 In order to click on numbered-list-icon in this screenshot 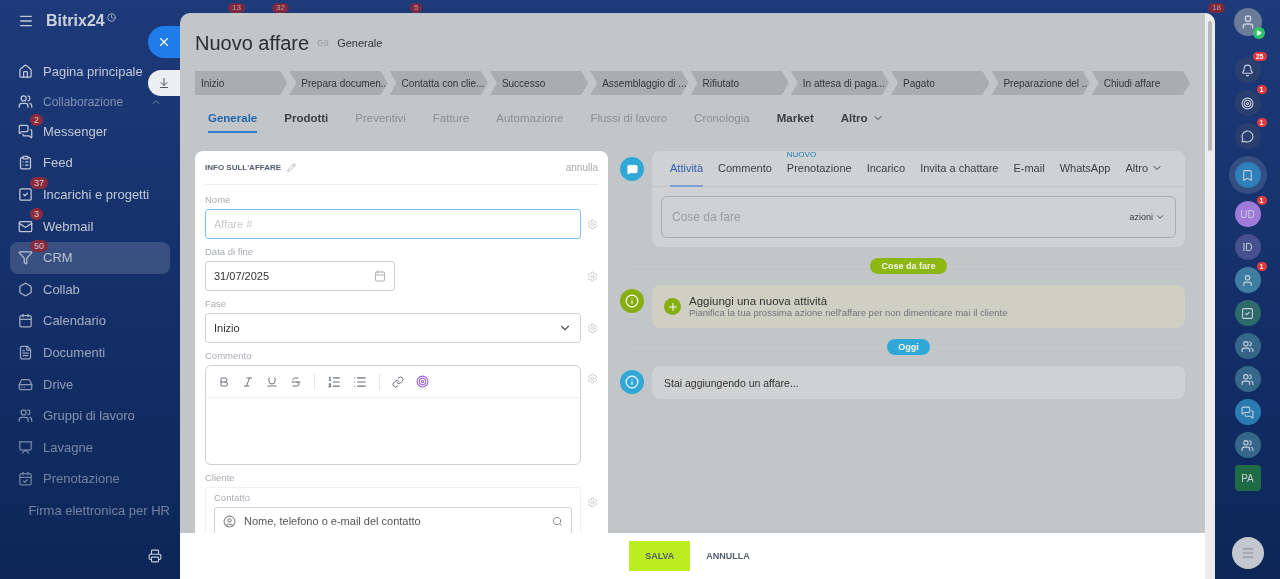, I will do `click(334, 381)`.